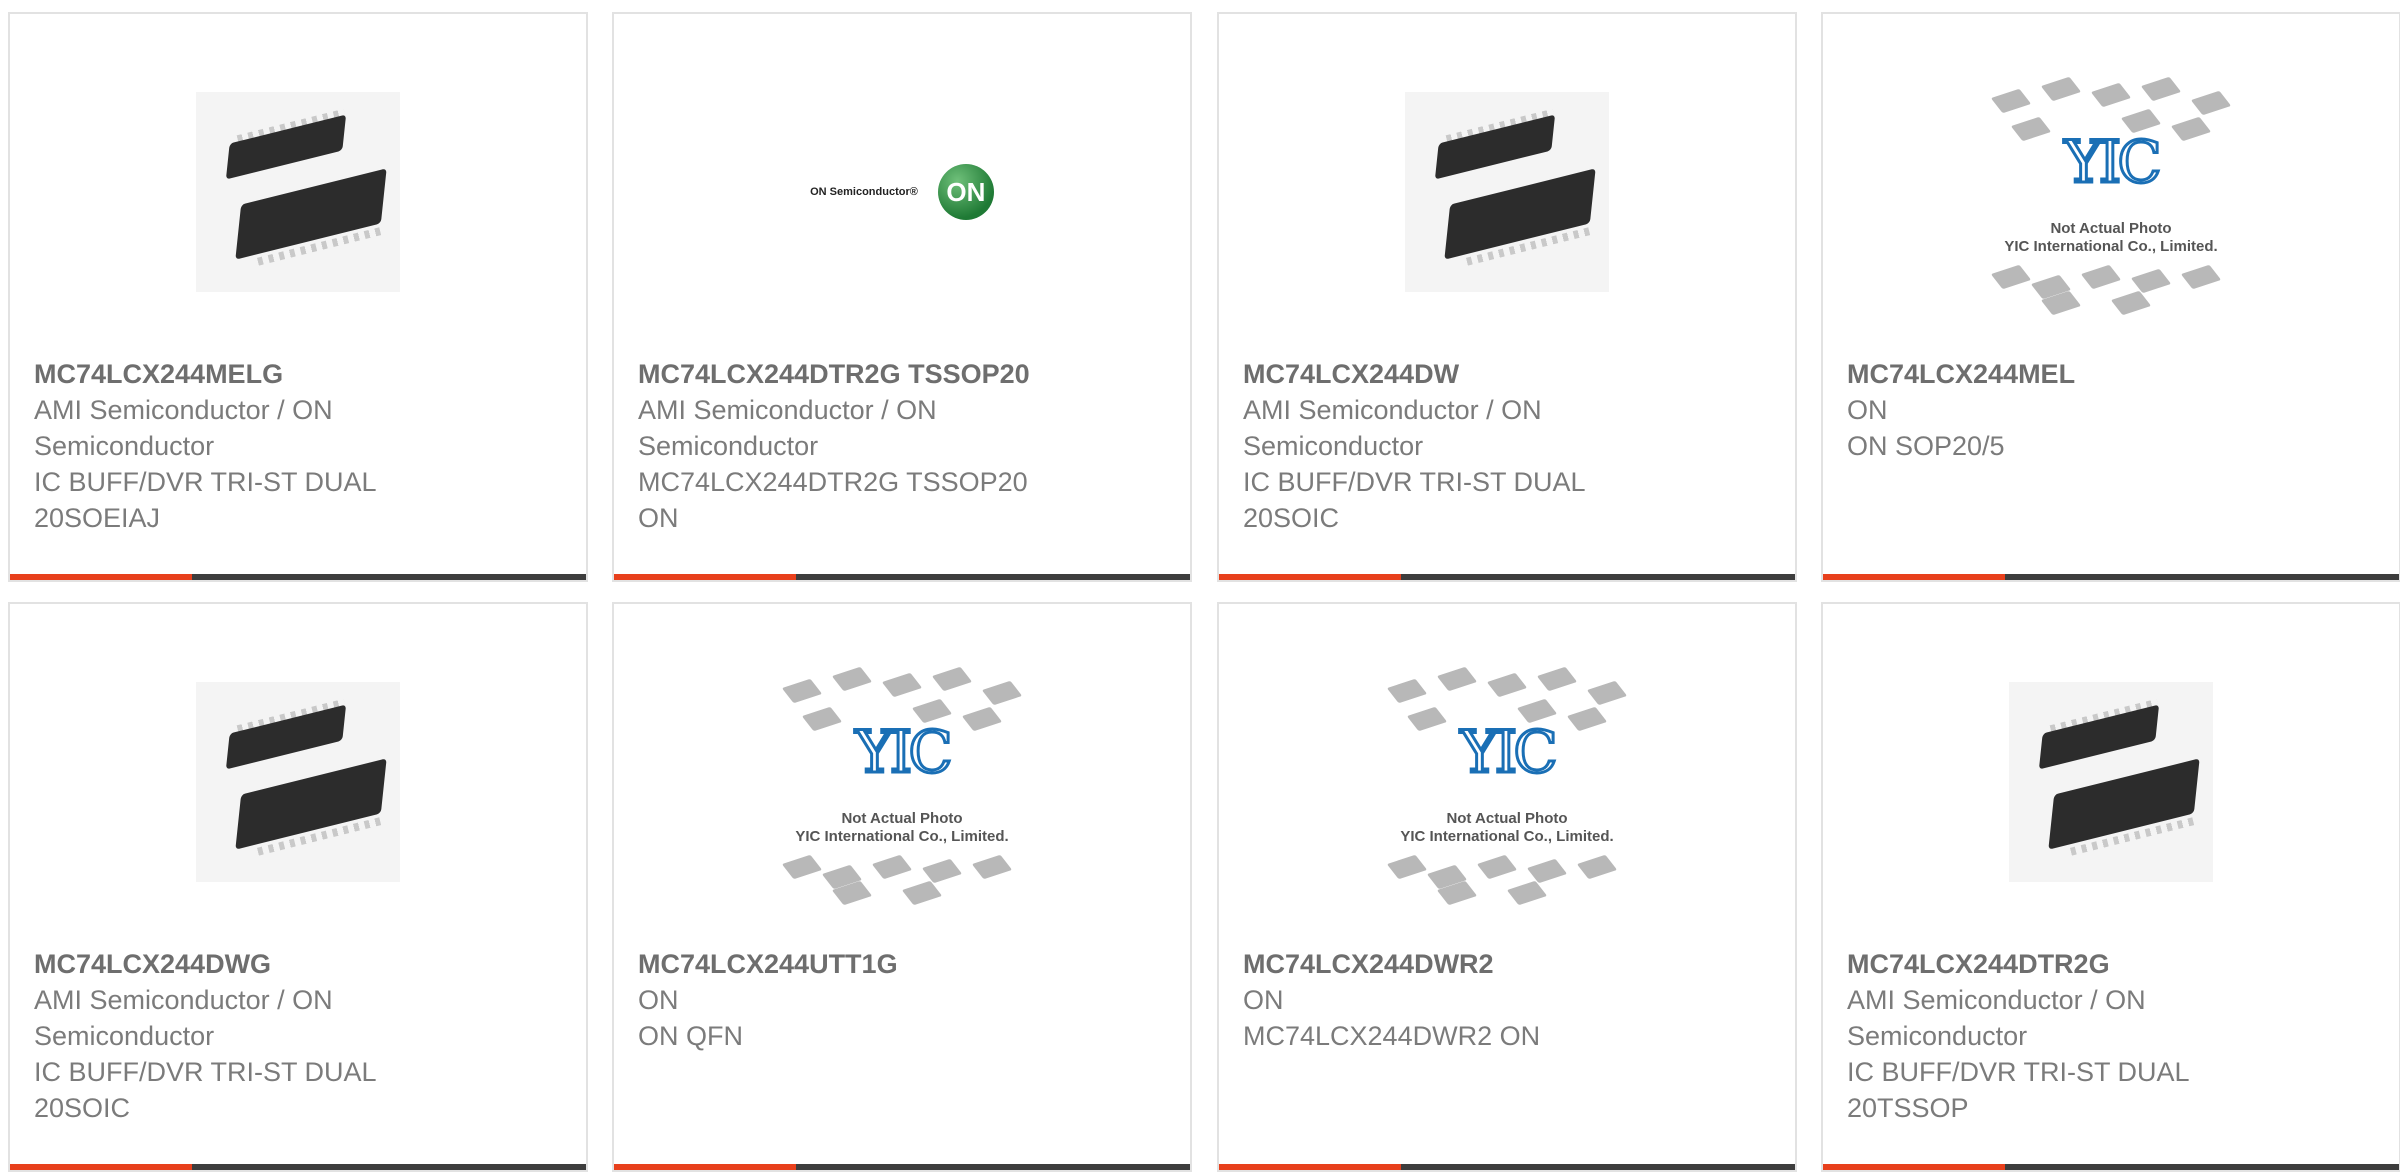  Describe the element at coordinates (965, 192) in the screenshot. I see `logo-mark: ON` at that location.